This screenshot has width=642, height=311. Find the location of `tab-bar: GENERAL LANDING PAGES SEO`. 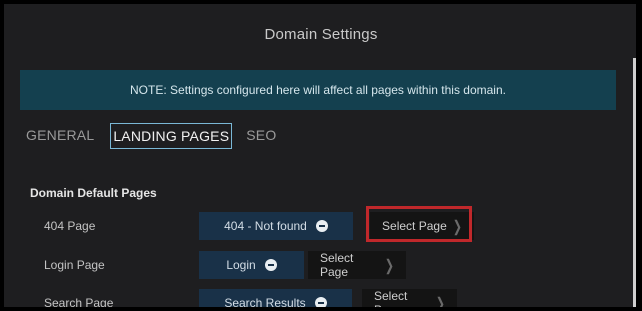

tab-bar: GENERAL LANDING PAGES SEO is located at coordinates (151, 136).